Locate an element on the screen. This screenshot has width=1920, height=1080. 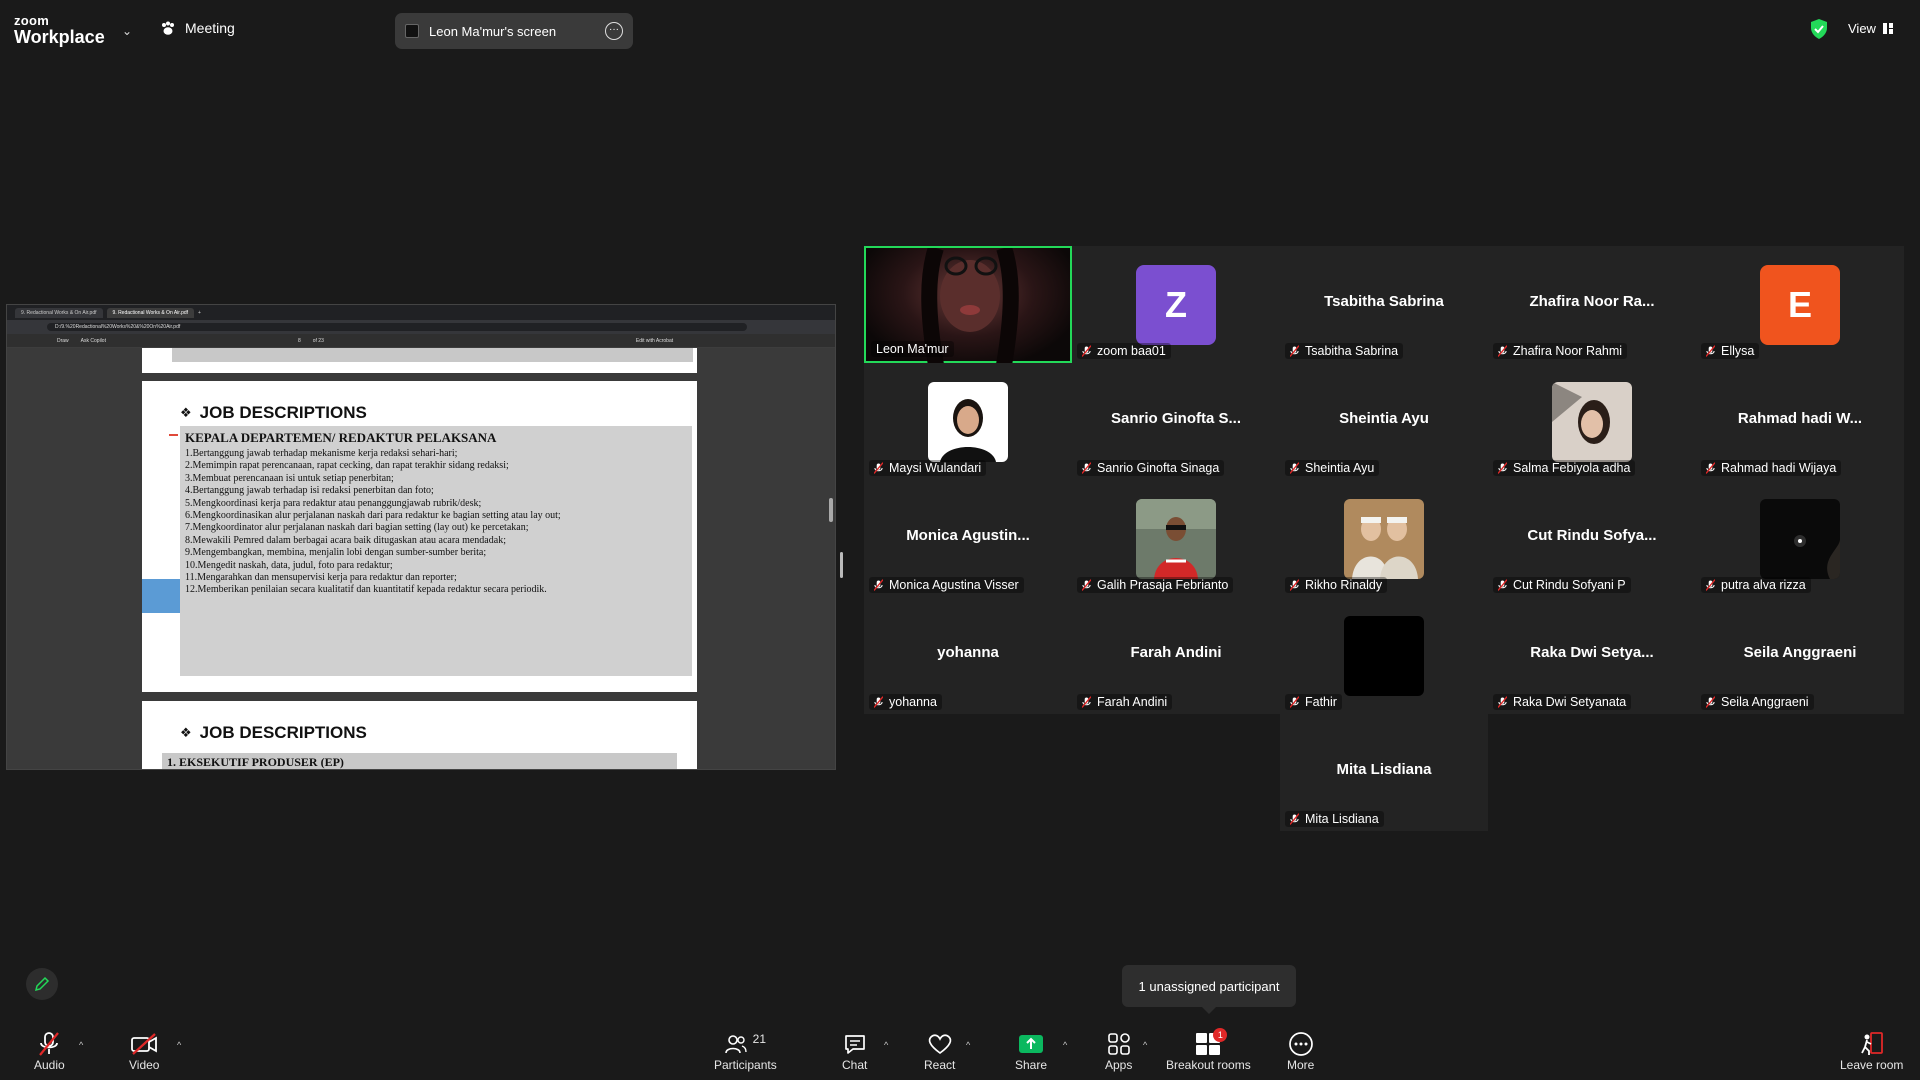
more-button: More is located at coordinates (1300, 1051).